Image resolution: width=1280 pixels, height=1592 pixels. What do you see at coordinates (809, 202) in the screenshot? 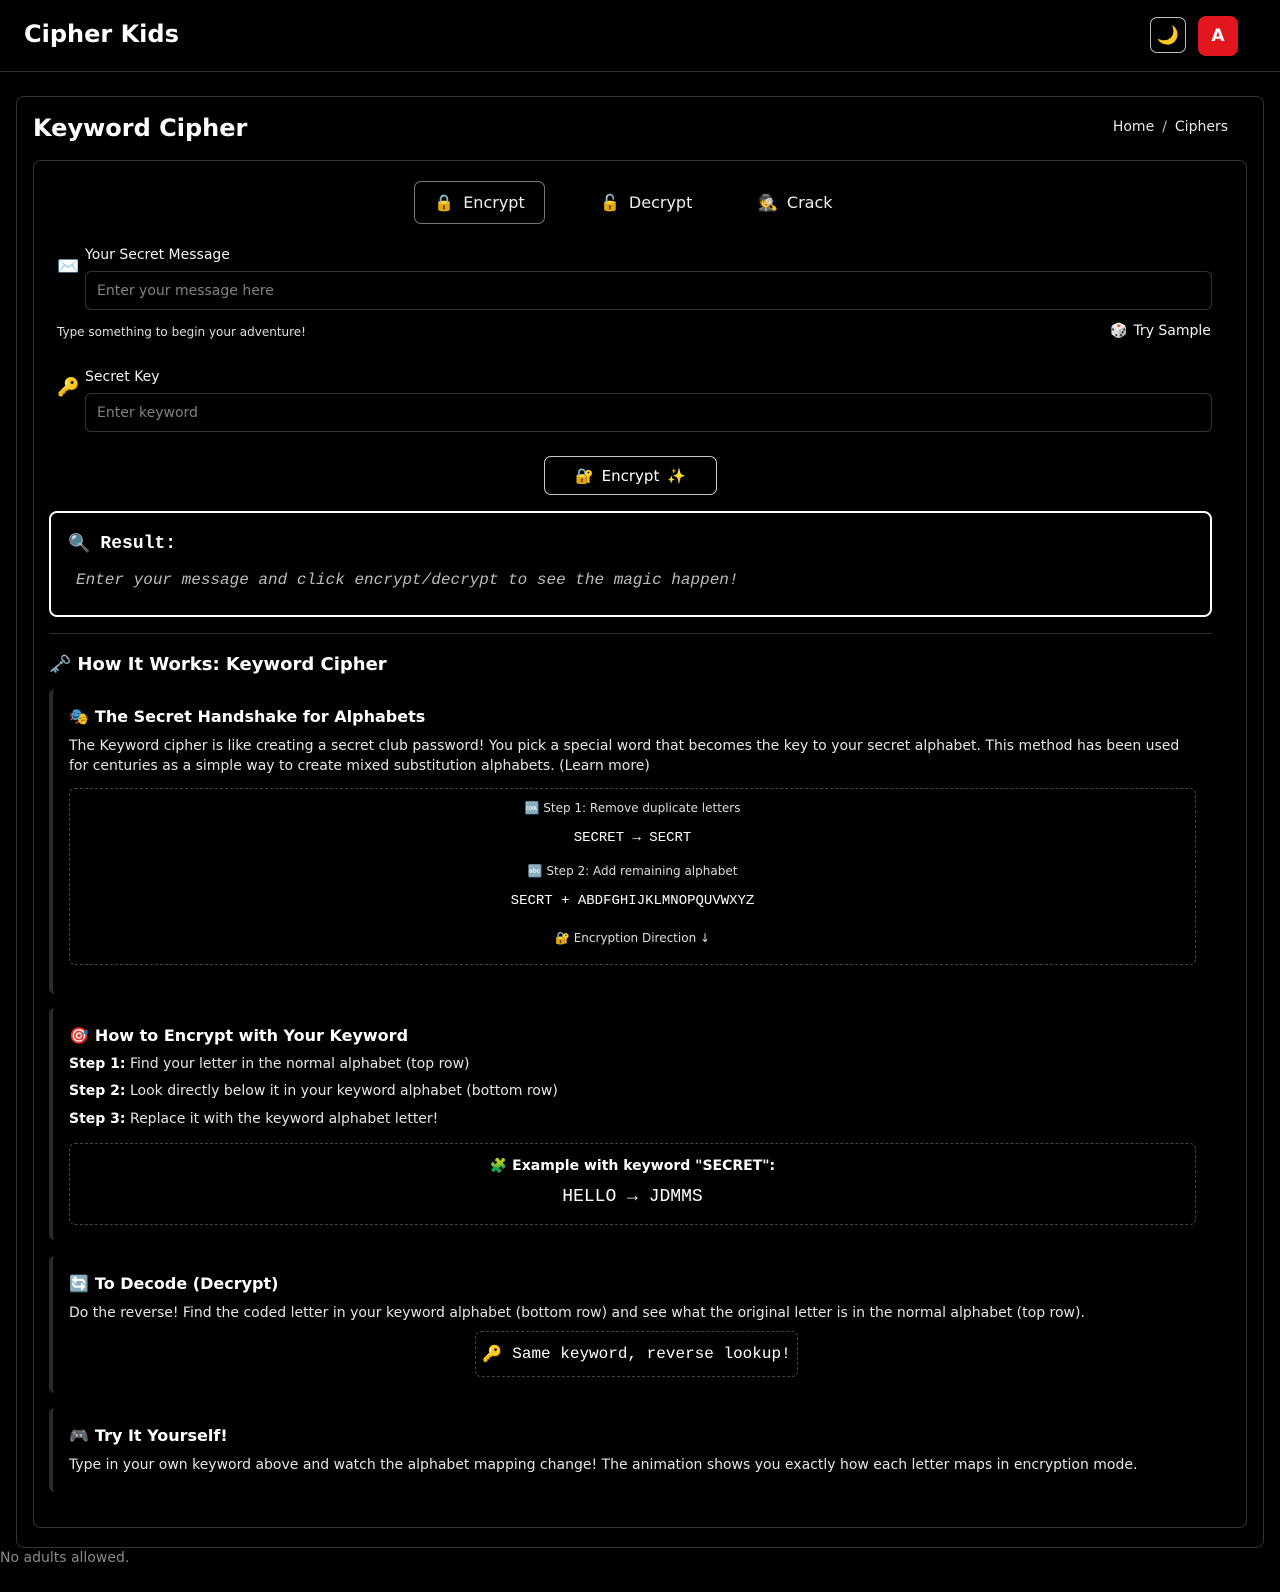
I see `tab-label: Crack` at bounding box center [809, 202].